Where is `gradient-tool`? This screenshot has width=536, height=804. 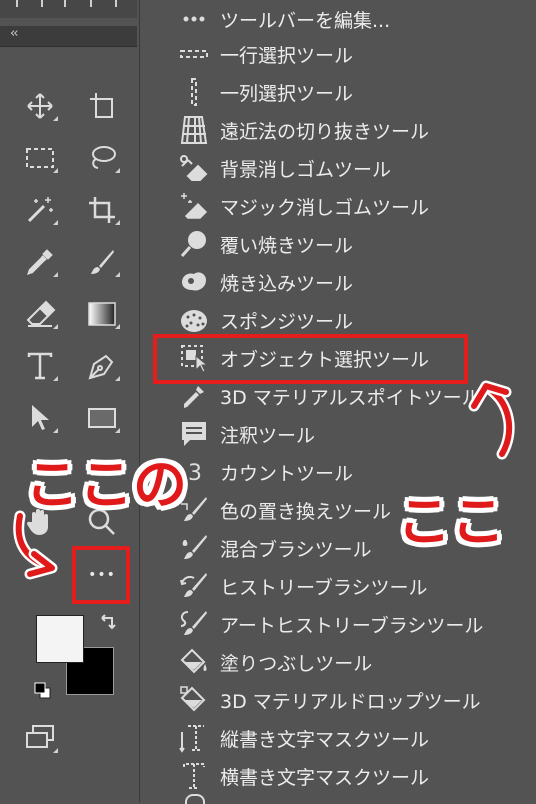
gradient-tool is located at coordinates (102, 314).